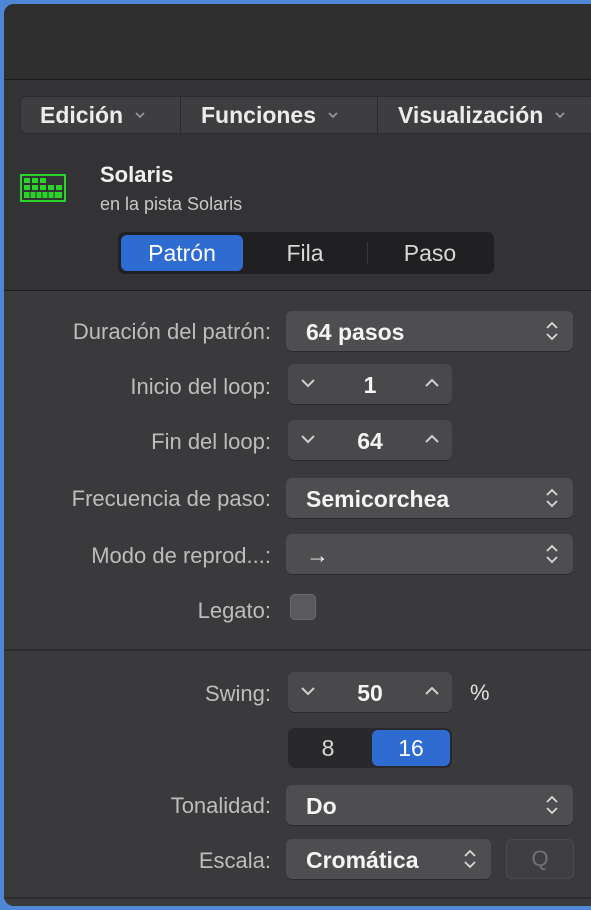 This screenshot has height=910, width=591. What do you see at coordinates (234, 860) in the screenshot?
I see `scale-label: Escala:` at bounding box center [234, 860].